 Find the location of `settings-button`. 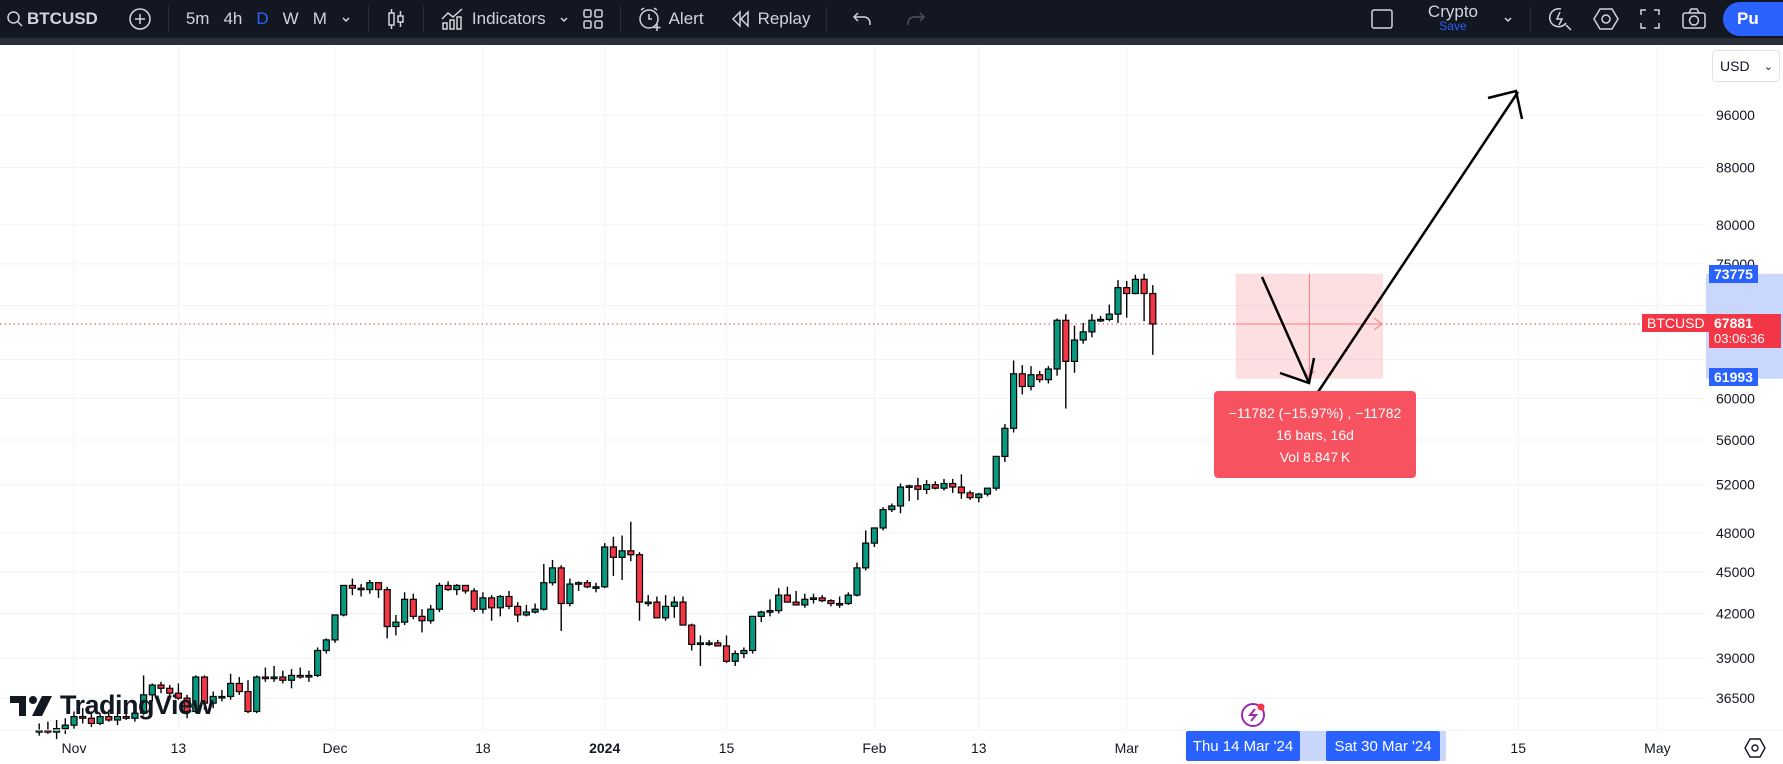

settings-button is located at coordinates (1606, 19).